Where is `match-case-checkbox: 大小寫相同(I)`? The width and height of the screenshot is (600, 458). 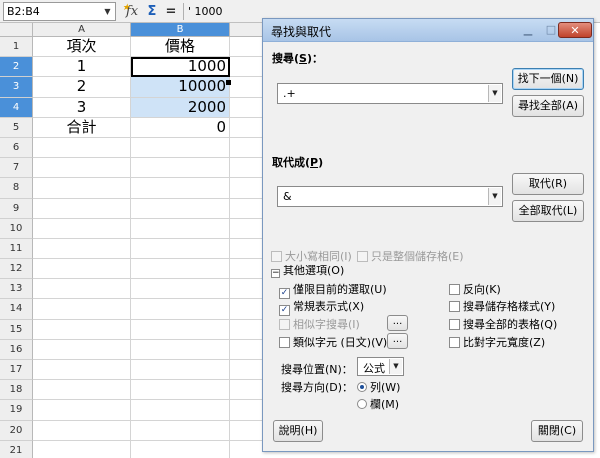
match-case-checkbox: 大小寫相同(I) is located at coordinates (311, 255).